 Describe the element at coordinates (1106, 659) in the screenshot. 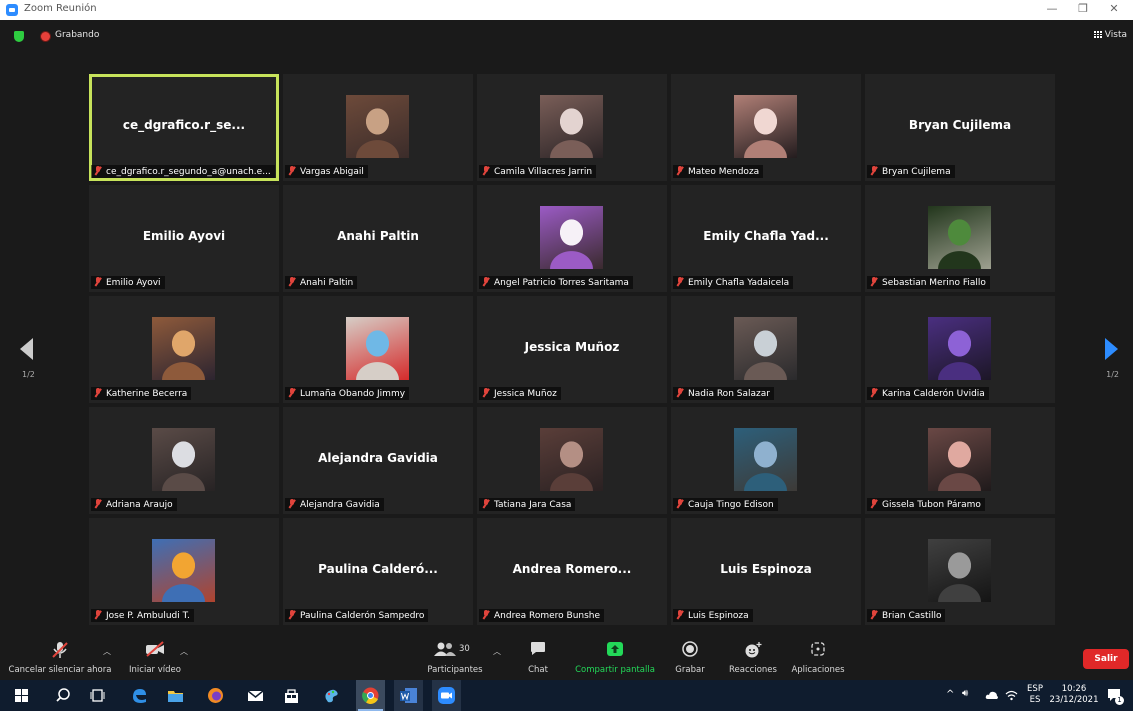

I see `leave-button: Salir` at that location.